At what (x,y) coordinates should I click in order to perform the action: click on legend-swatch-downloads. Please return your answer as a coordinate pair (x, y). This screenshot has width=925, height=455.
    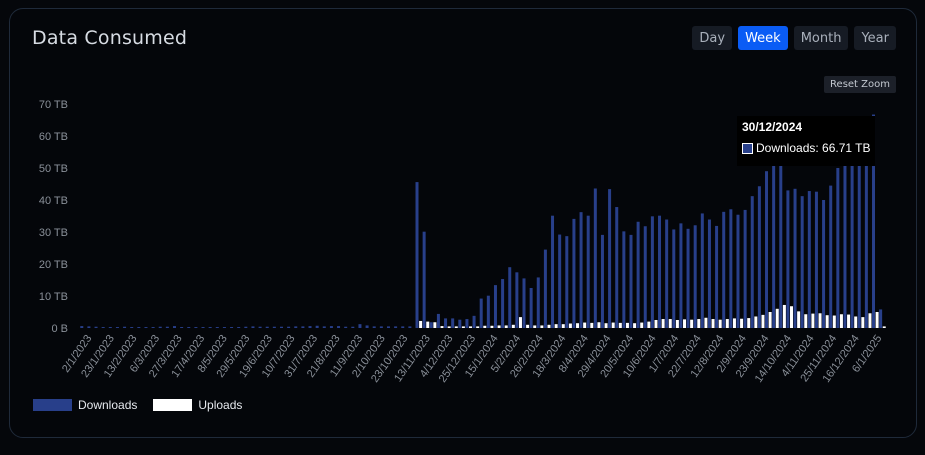
    Looking at the image, I should click on (52, 405).